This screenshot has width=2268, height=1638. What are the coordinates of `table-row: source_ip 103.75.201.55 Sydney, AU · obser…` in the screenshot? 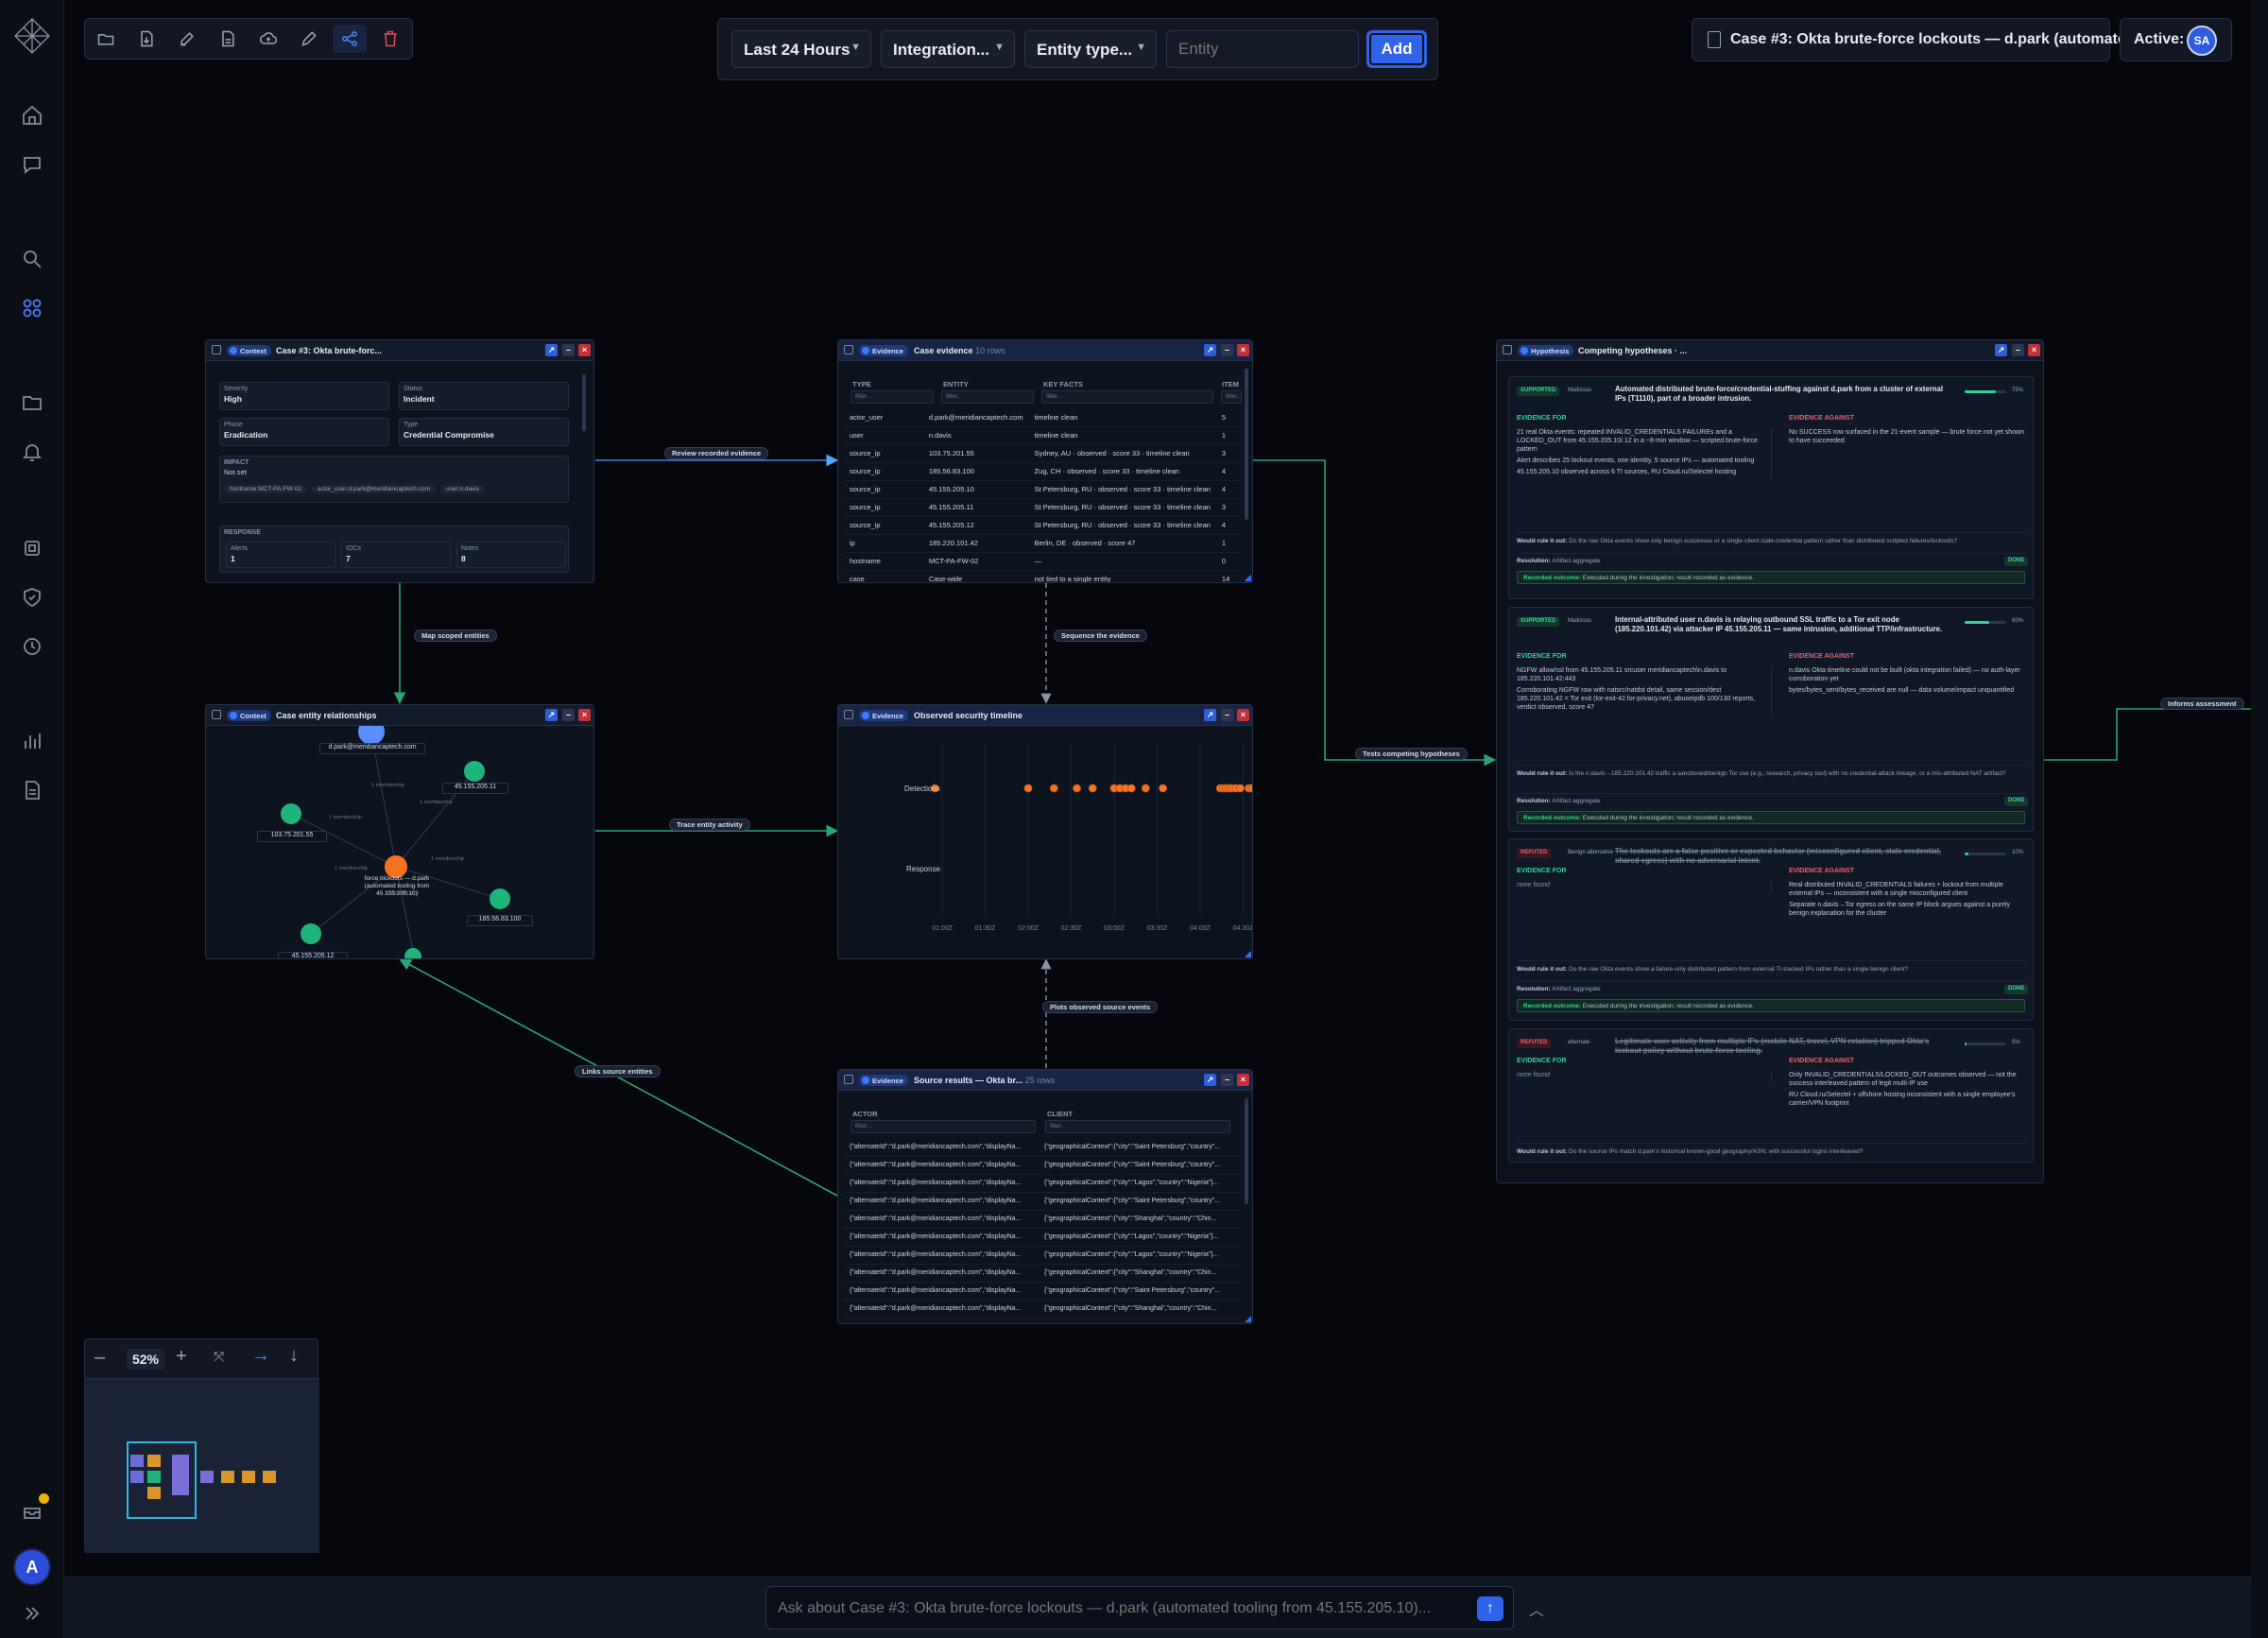 It's located at (1042, 453).